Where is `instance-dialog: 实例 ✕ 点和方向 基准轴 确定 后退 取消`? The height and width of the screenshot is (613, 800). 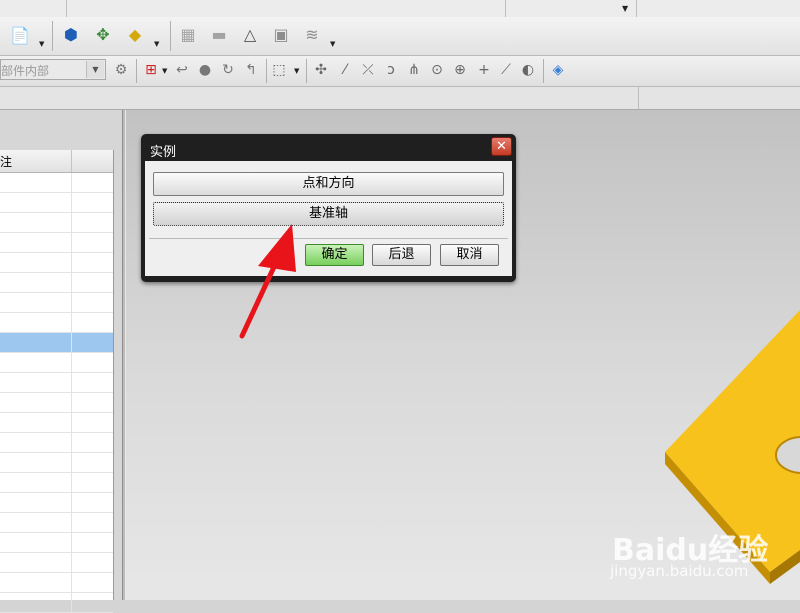
instance-dialog: 实例 ✕ 点和方向 基准轴 确定 后退 取消 is located at coordinates (328, 208).